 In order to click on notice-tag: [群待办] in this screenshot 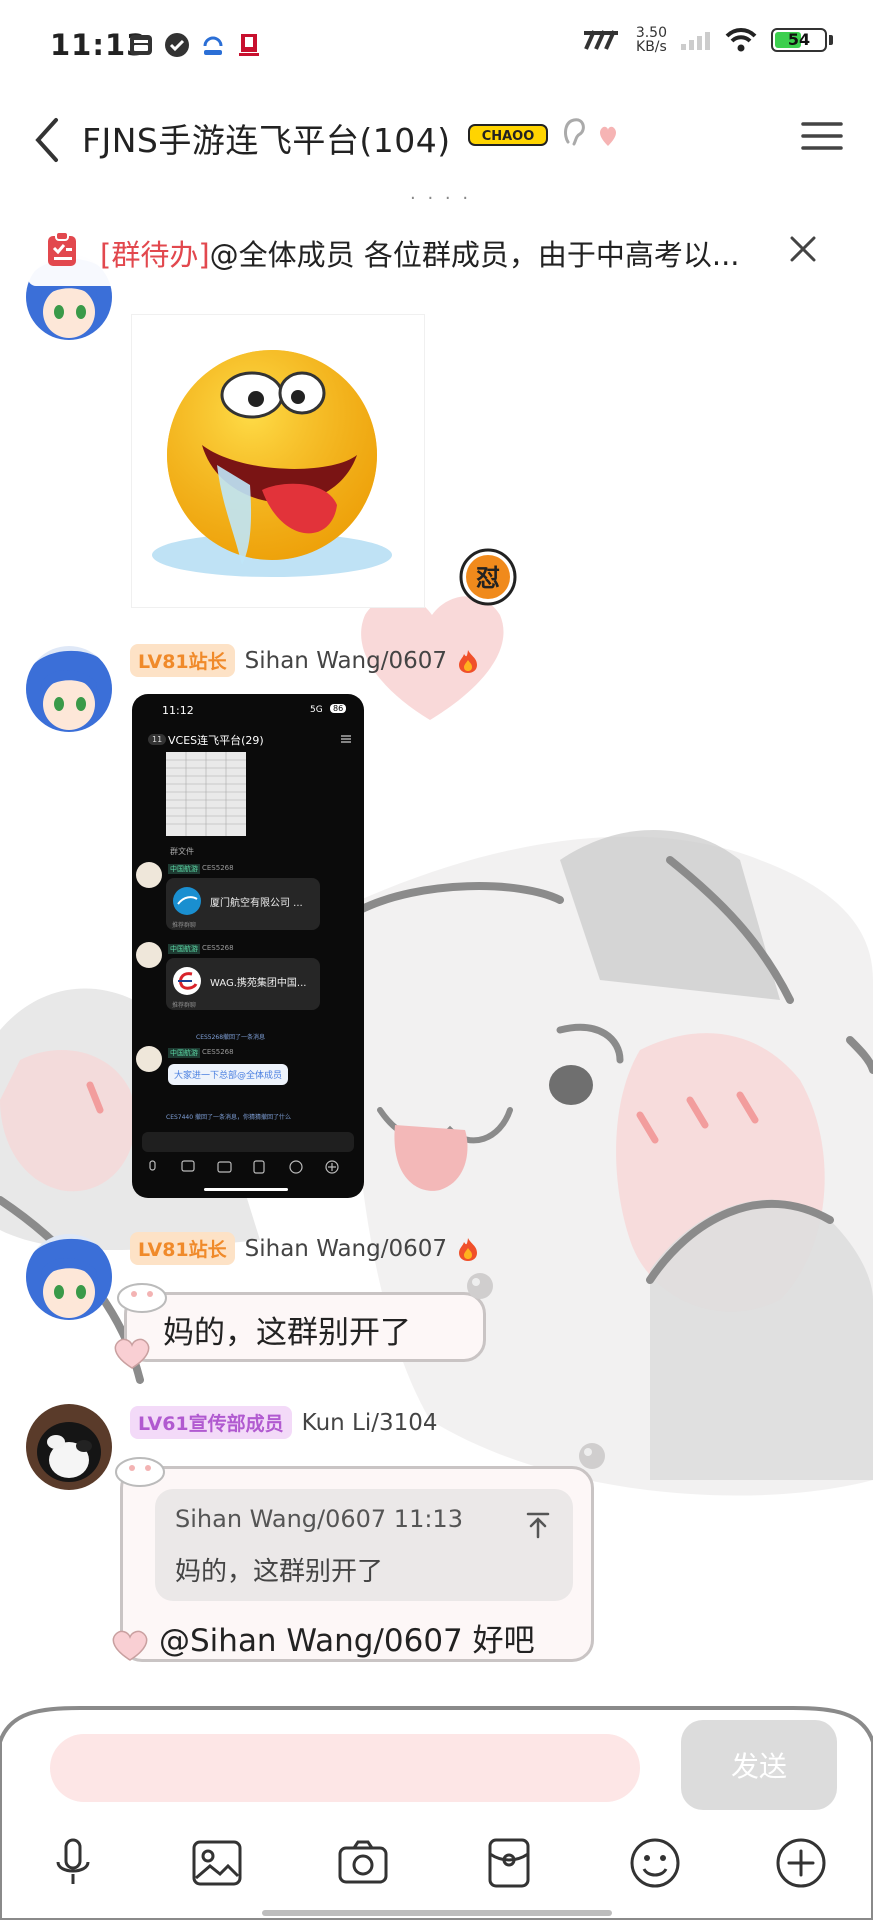, I will do `click(155, 255)`.